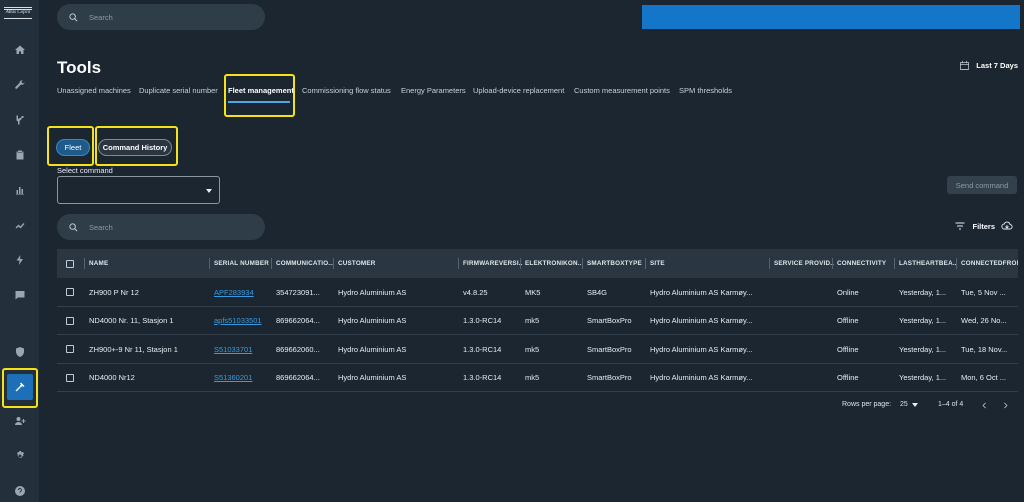 This screenshot has width=1024, height=502. What do you see at coordinates (138, 190) in the screenshot?
I see `select-command-dropdown` at bounding box center [138, 190].